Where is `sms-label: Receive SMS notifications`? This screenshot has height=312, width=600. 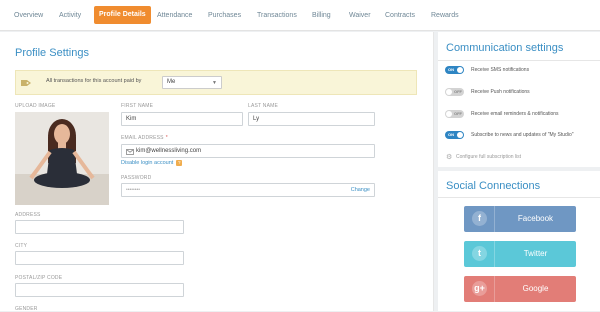
sms-label: Receive SMS notifications is located at coordinates (500, 70).